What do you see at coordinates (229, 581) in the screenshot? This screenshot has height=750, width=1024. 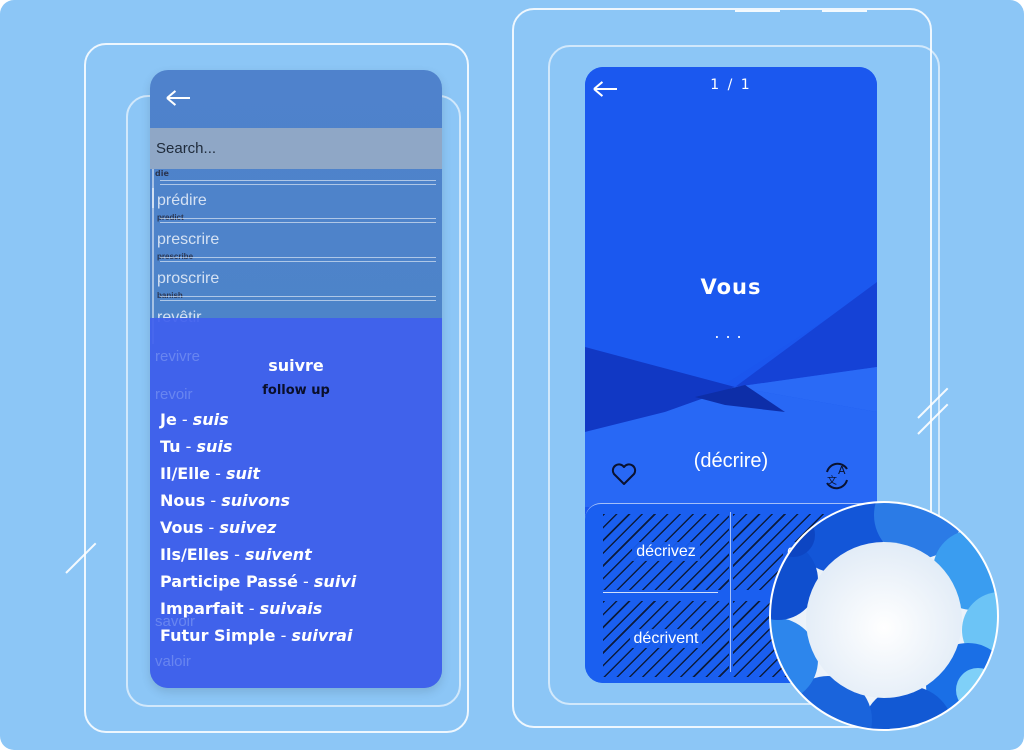 I see `conjugation-pronoun: Participe Passé` at bounding box center [229, 581].